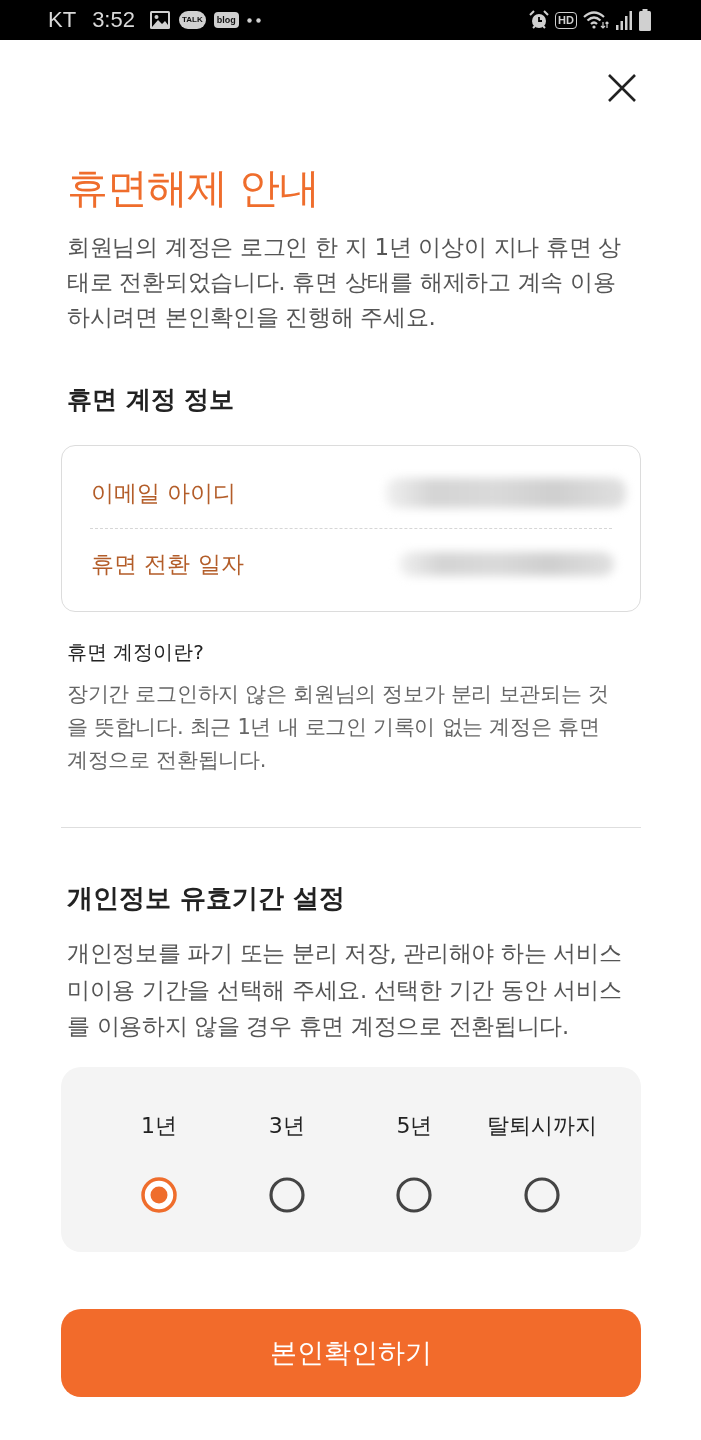 The width and height of the screenshot is (701, 1440). I want to click on wifi-icon, so click(596, 20).